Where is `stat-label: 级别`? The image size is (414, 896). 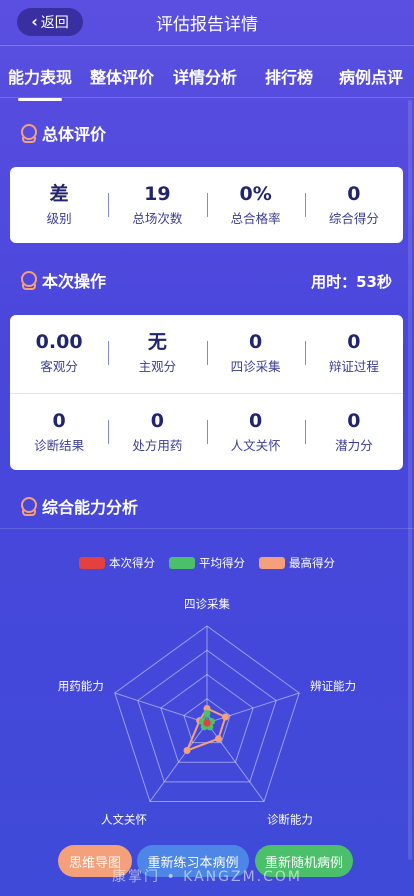
stat-label: 级别 is located at coordinates (59, 218).